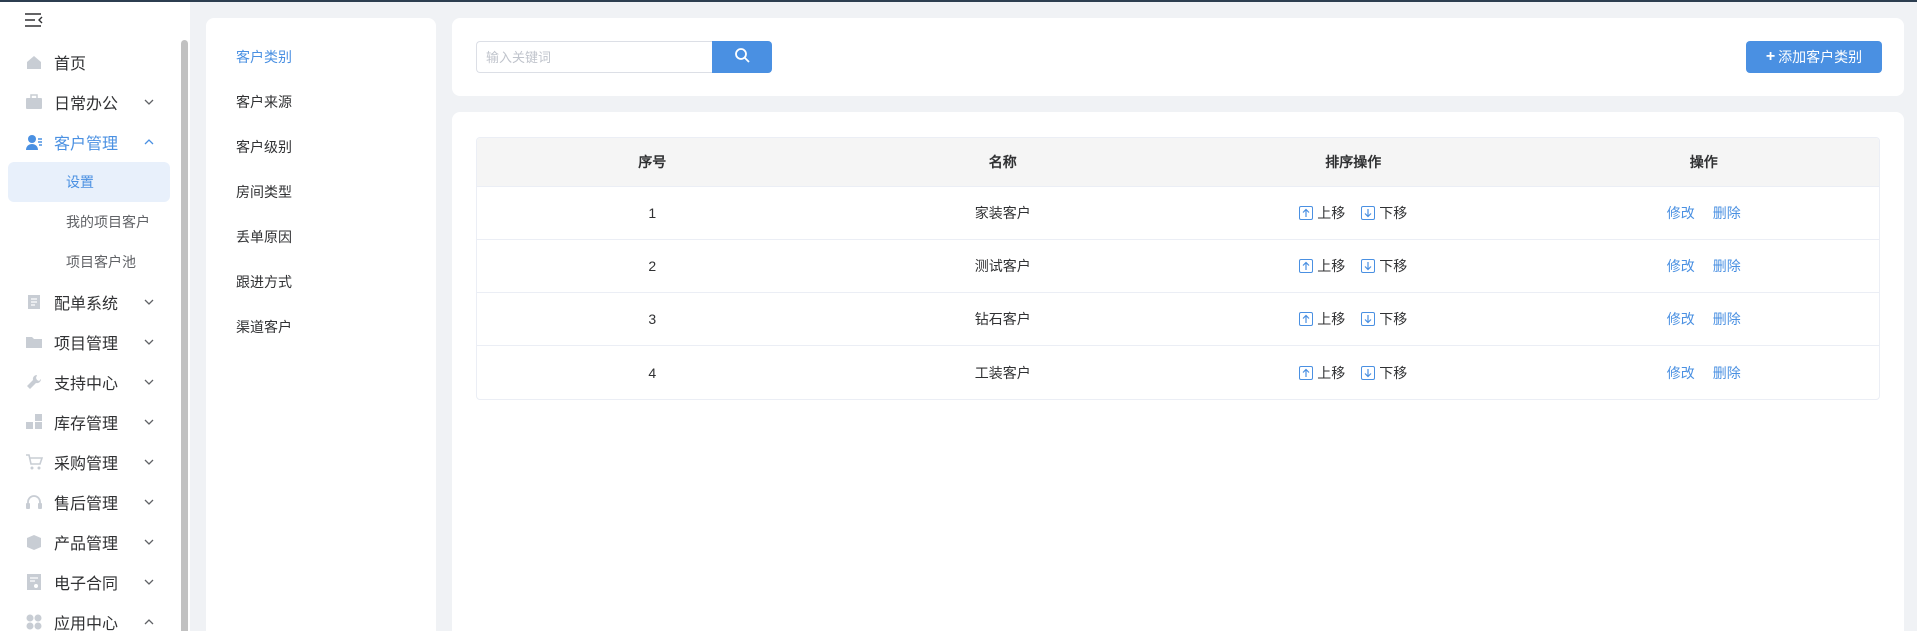  What do you see at coordinates (34, 462) in the screenshot?
I see `cart-icon` at bounding box center [34, 462].